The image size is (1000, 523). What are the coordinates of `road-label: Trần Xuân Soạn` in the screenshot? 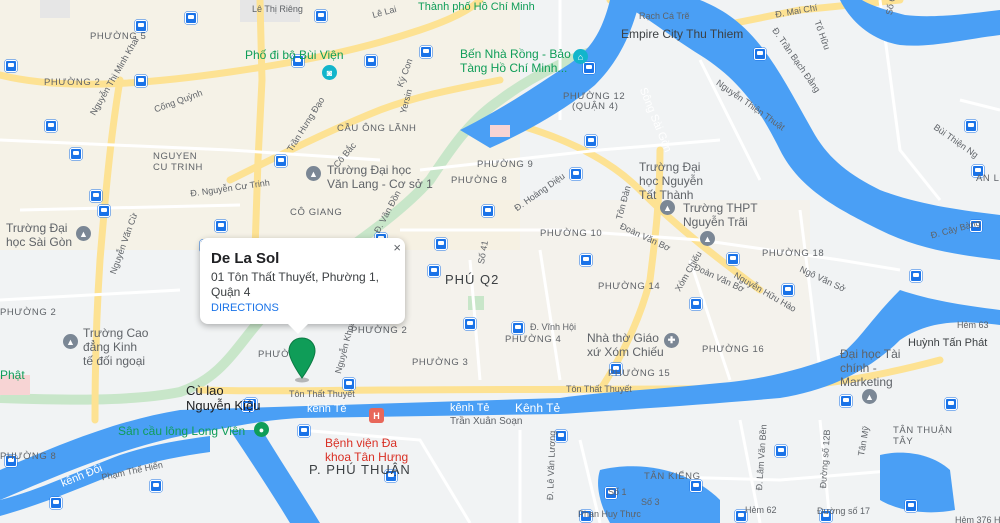 It's located at (486, 421).